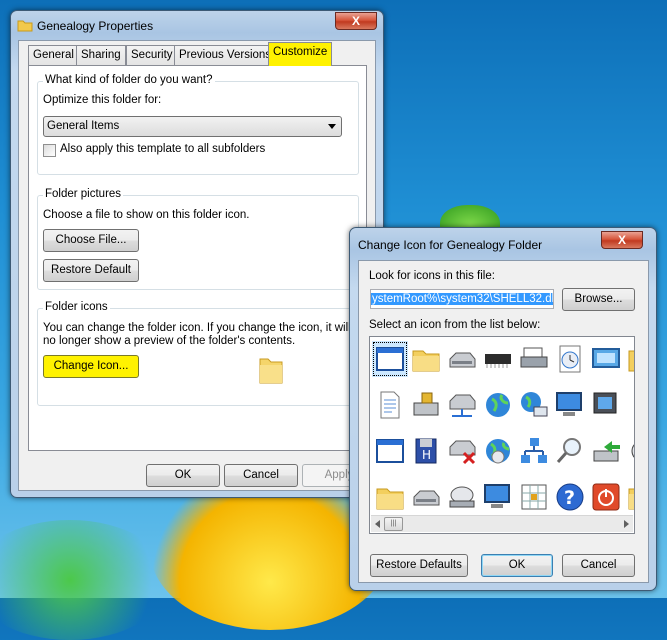 The height and width of the screenshot is (640, 667). Describe the element at coordinates (455, 325) in the screenshot. I see `select-icon-label: Select an icon from the list below:` at that location.